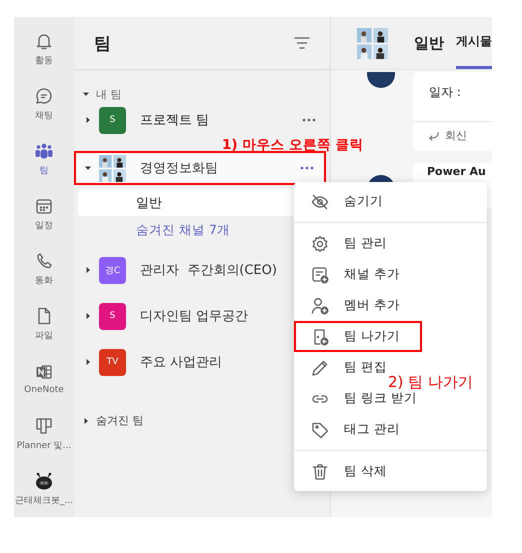 The image size is (522, 553). Describe the element at coordinates (320, 472) in the screenshot. I see `trash-icon` at that location.